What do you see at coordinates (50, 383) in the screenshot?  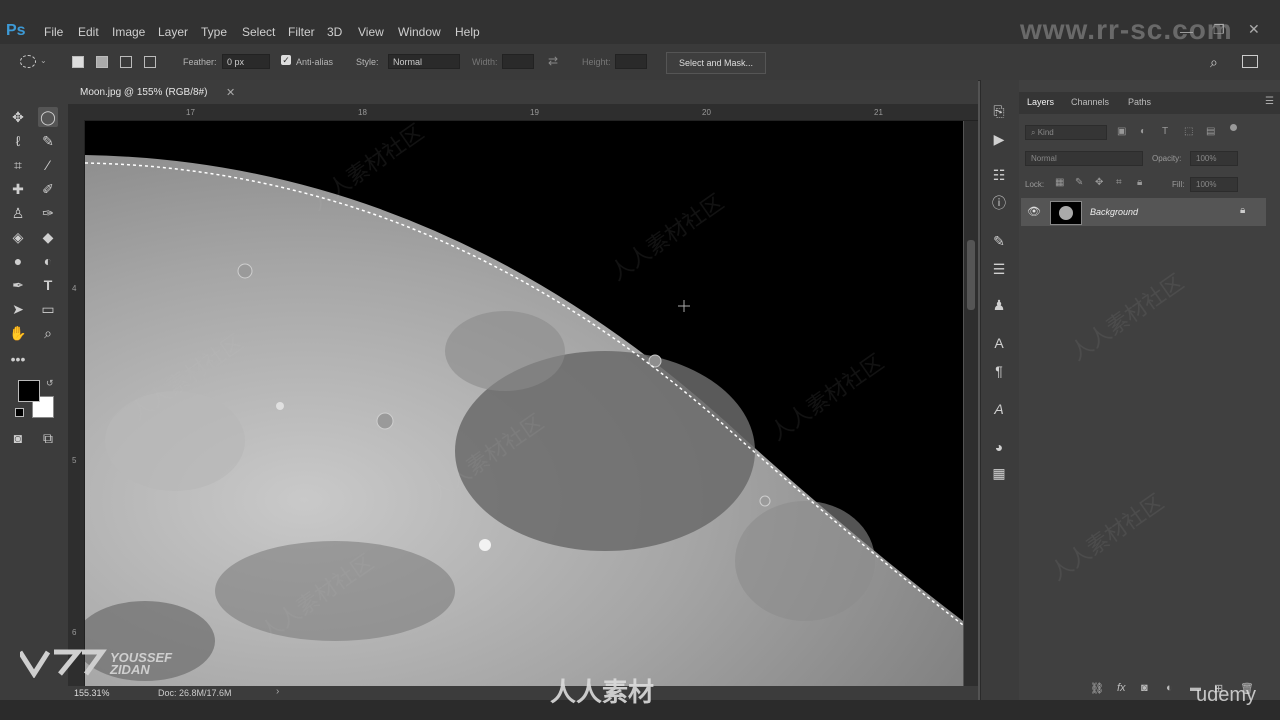 I see `swap-colors-icon: ↺` at bounding box center [50, 383].